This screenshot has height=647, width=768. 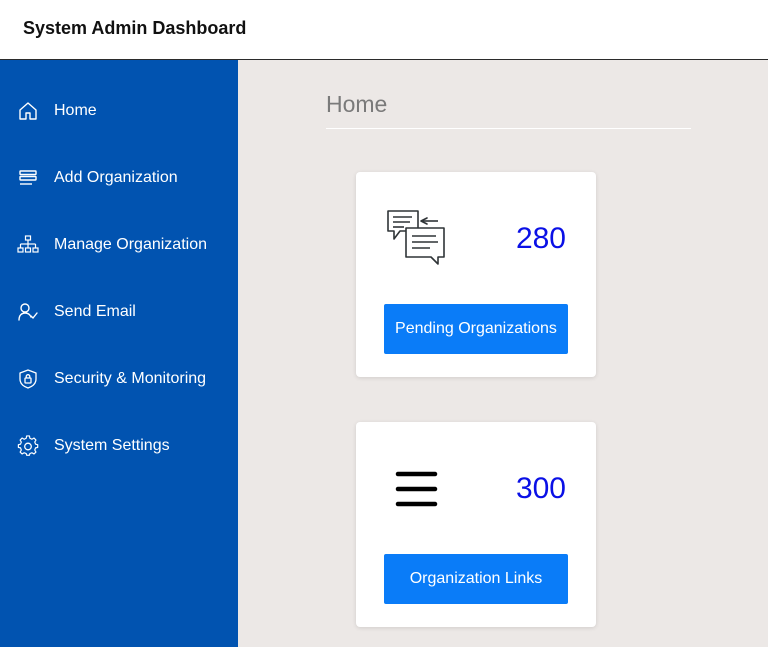 I want to click on sidebar-item-label: Send Email, so click(x=95, y=311).